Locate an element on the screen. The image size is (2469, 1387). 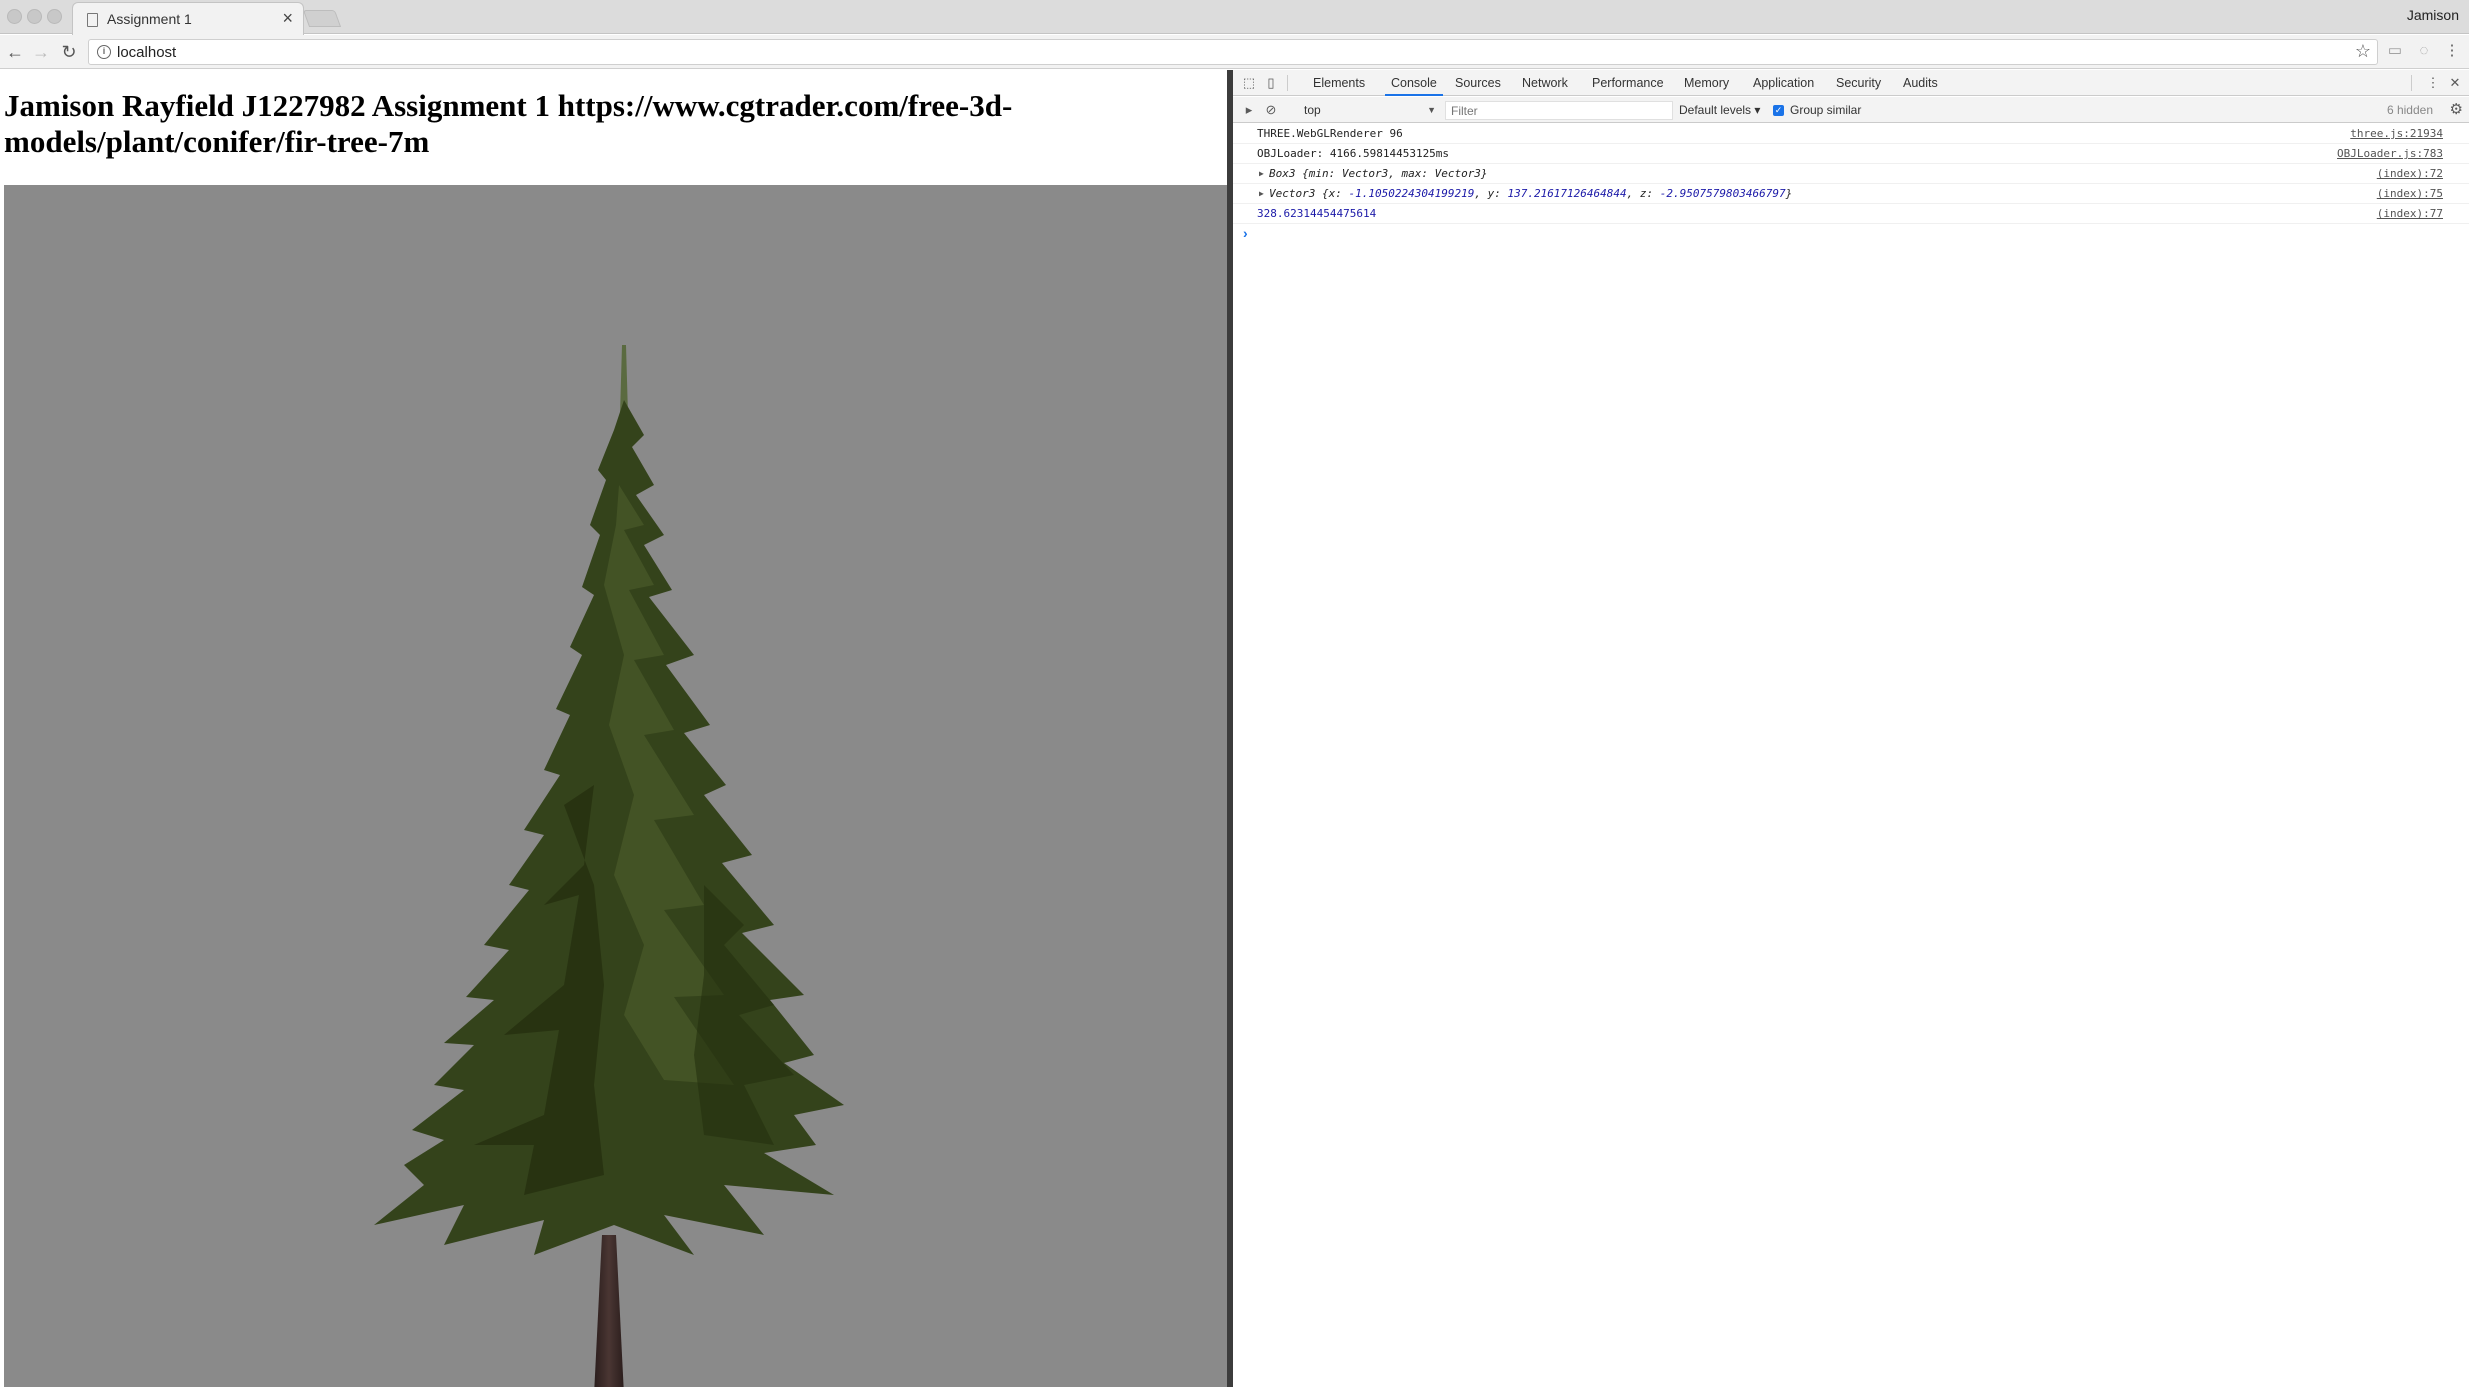
console-message: 328.62314454475614 is located at coordinates (1317, 213).